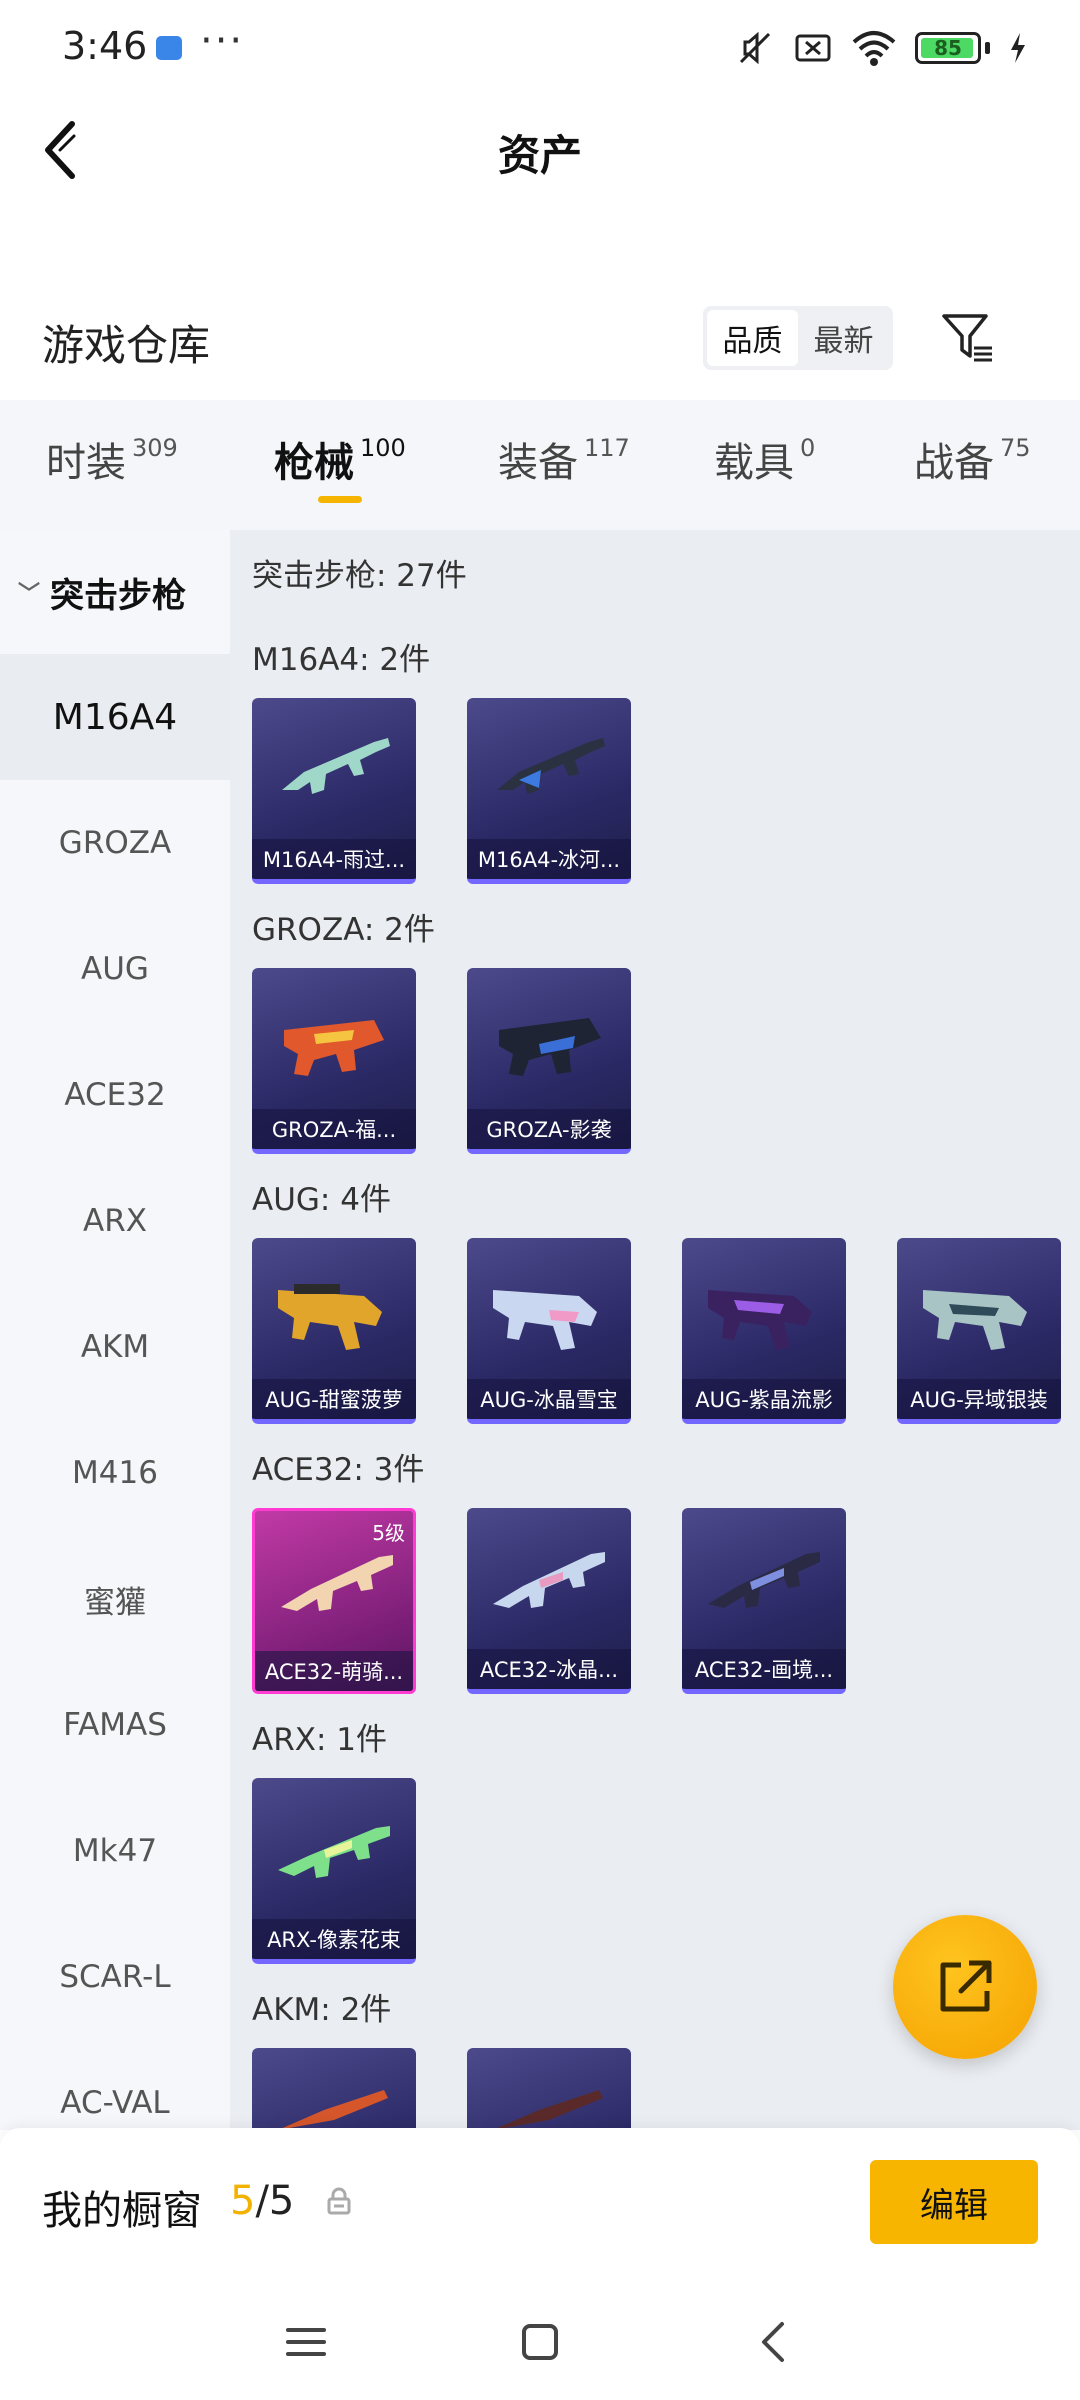 This screenshot has width=1080, height=2400. Describe the element at coordinates (115, 1599) in the screenshot. I see `sidebar-item-honey-badger: 蜜獾` at that location.